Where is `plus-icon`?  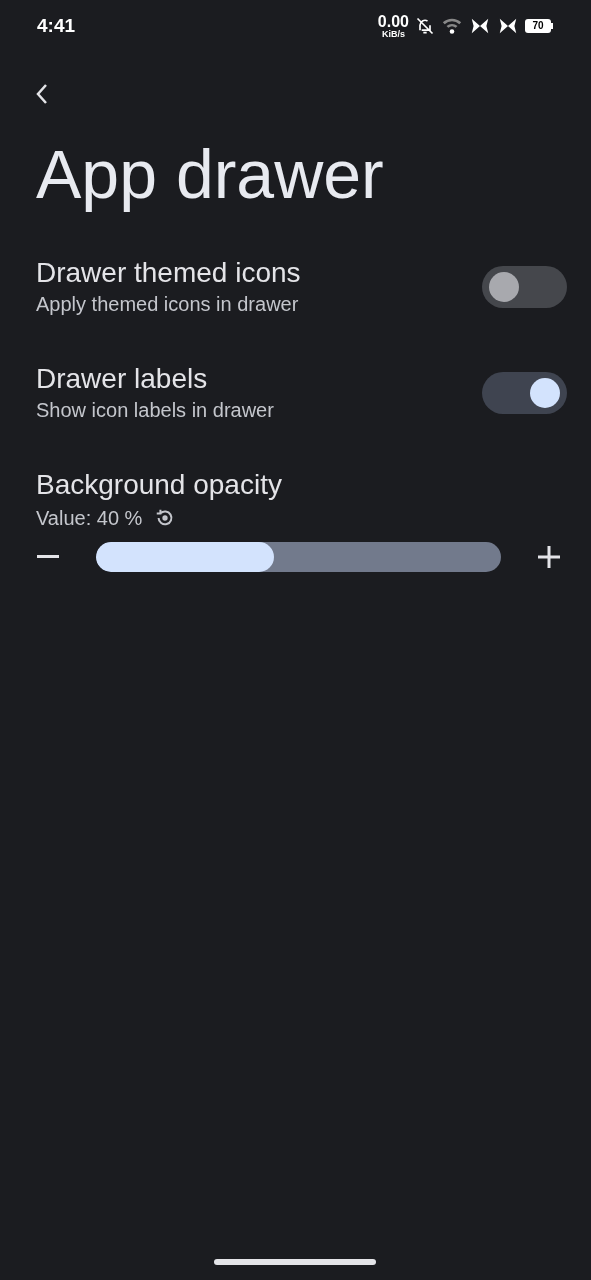 plus-icon is located at coordinates (549, 557).